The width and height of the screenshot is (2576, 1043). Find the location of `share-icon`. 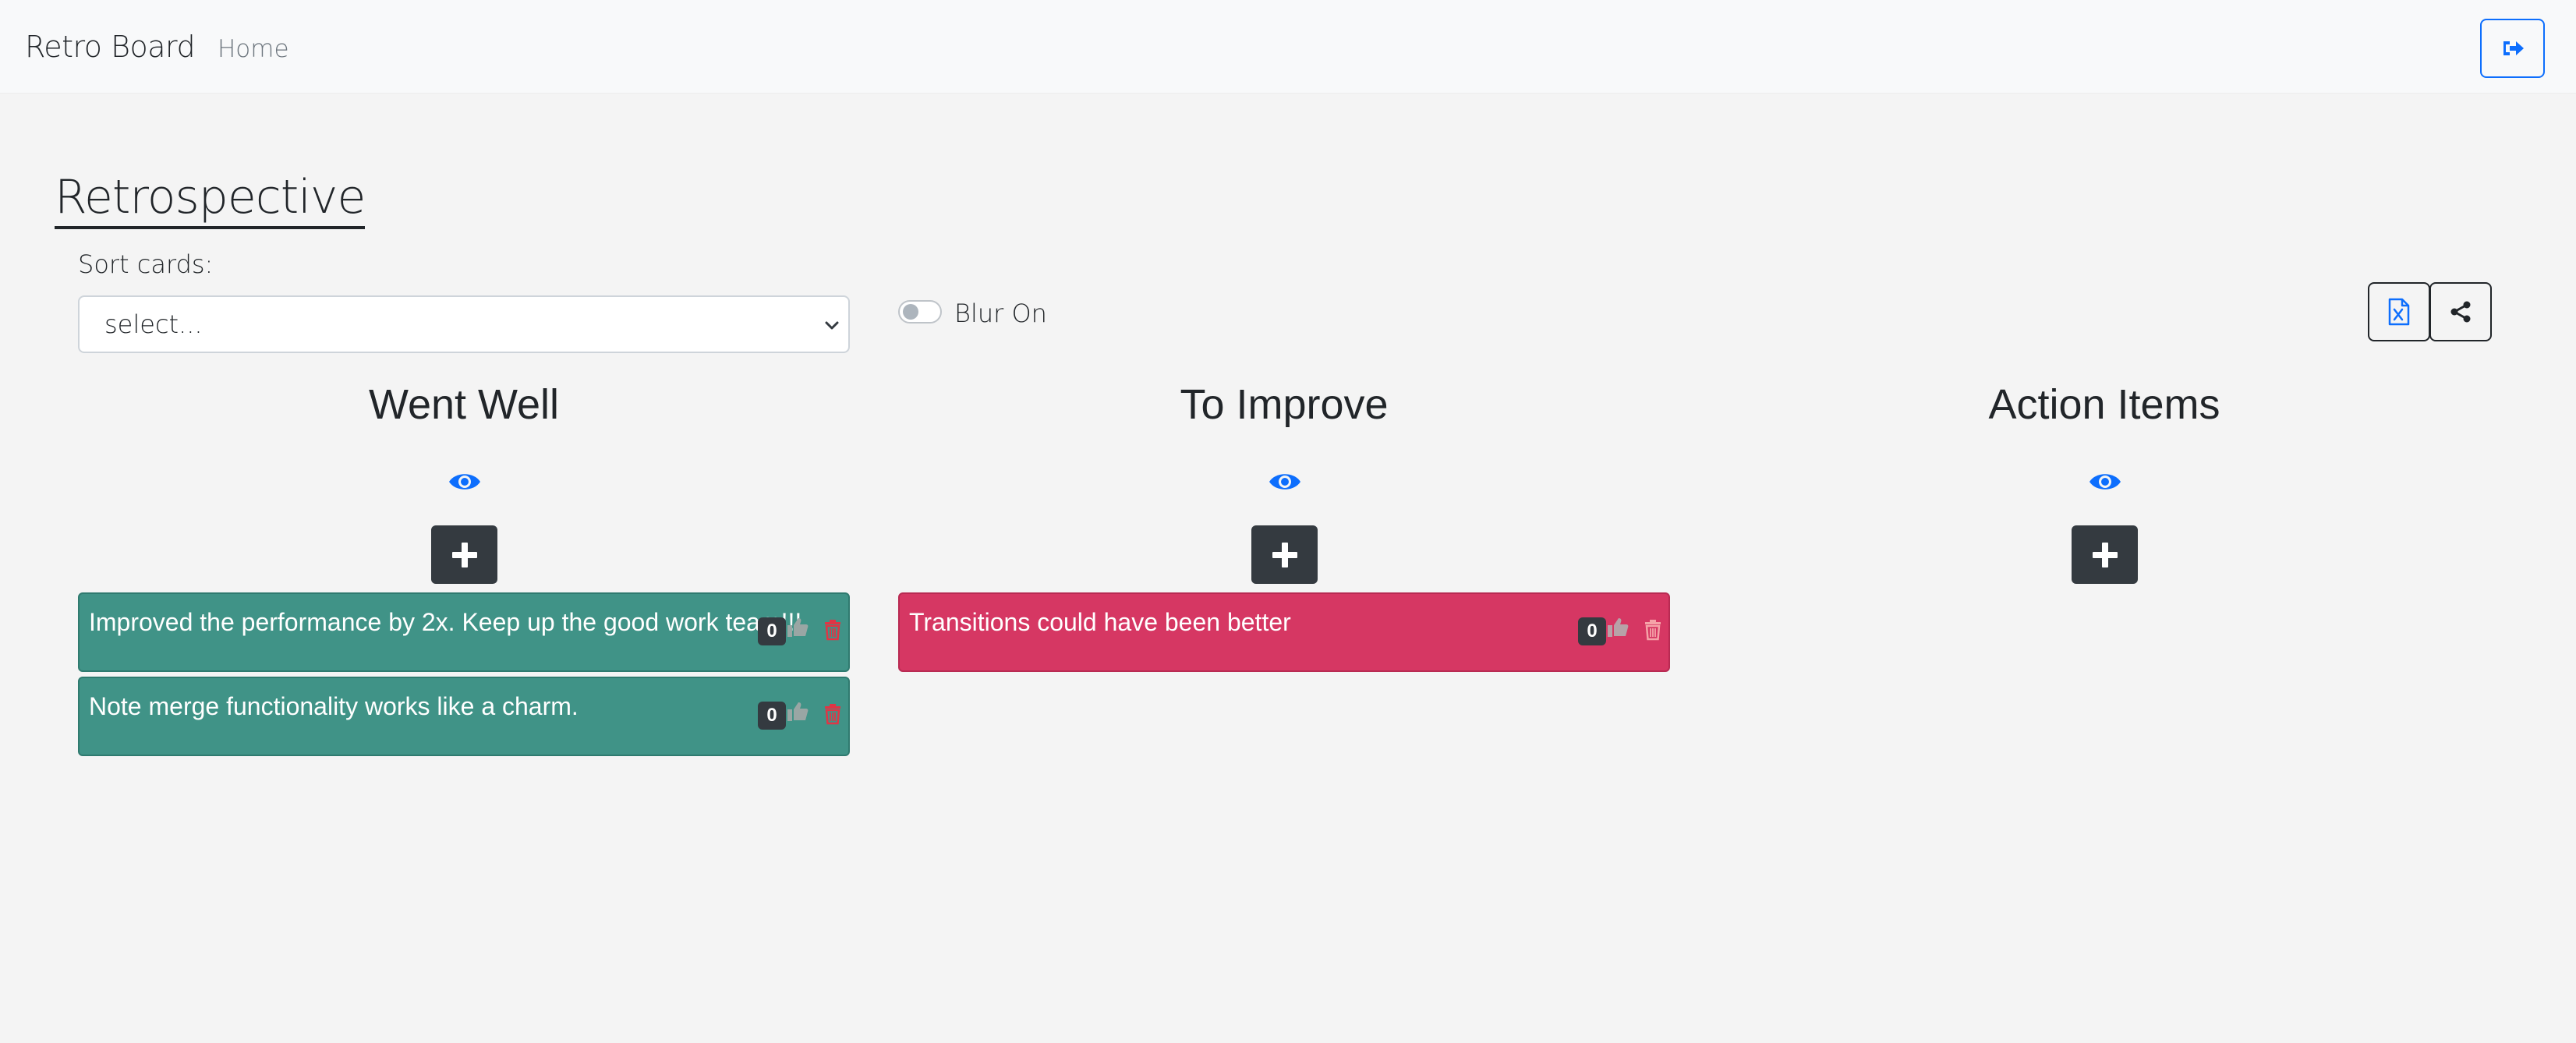

share-icon is located at coordinates (2460, 312).